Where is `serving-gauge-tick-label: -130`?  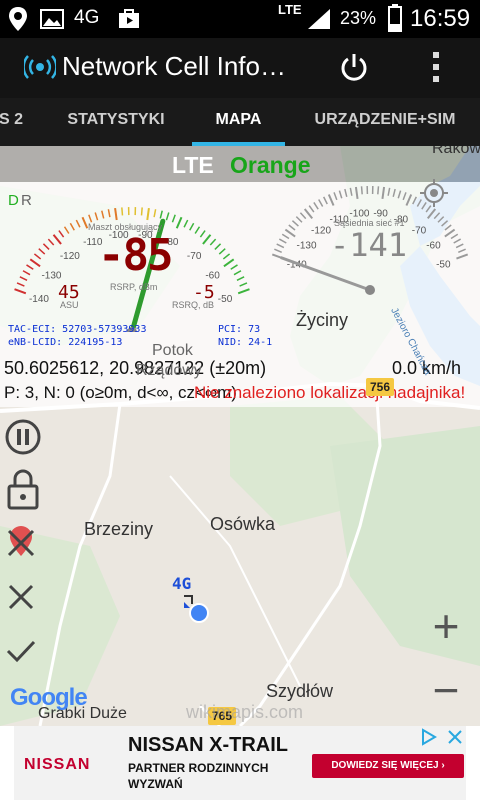 serving-gauge-tick-label: -130 is located at coordinates (51, 275).